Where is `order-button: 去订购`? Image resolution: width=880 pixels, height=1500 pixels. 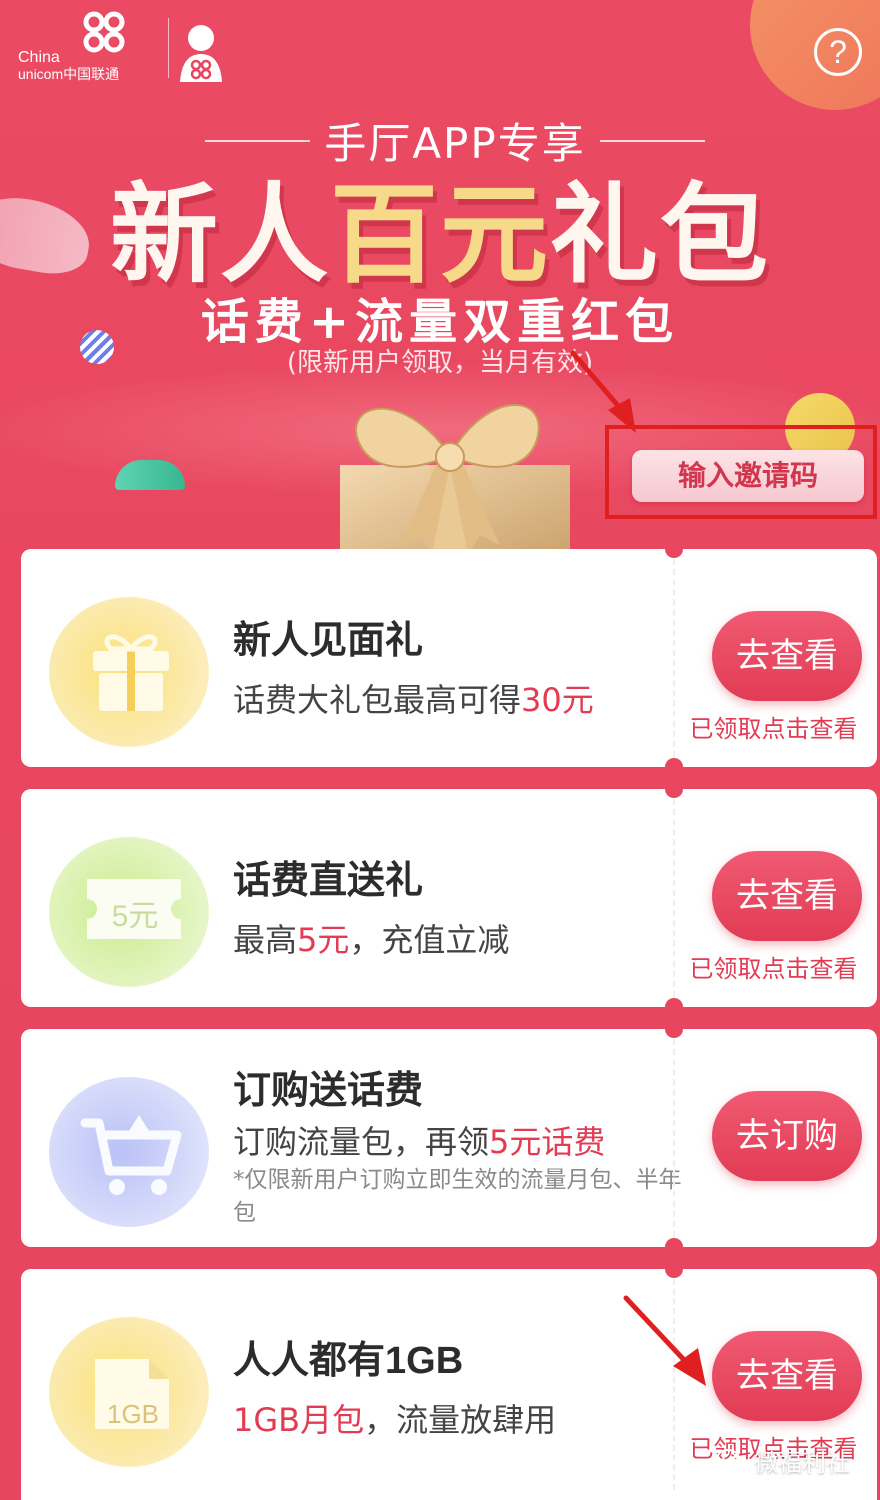
order-button: 去订购 is located at coordinates (787, 1136).